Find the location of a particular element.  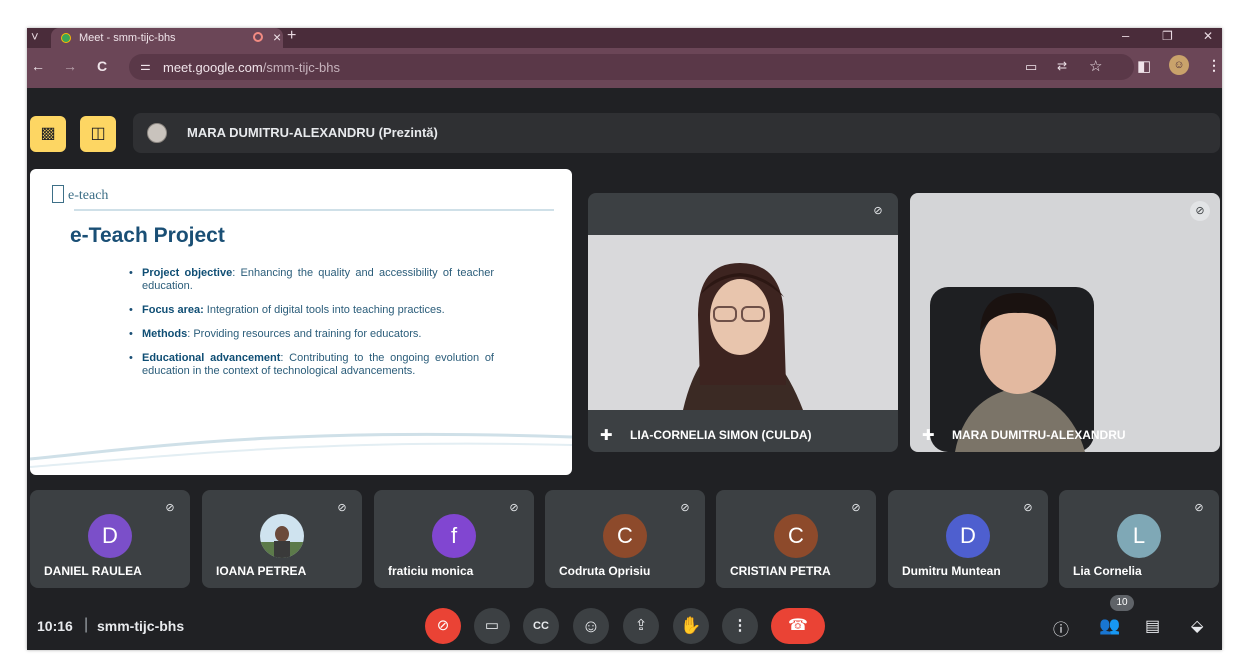

participant-tile: ⊘ IOANA PETREA is located at coordinates (282, 539).